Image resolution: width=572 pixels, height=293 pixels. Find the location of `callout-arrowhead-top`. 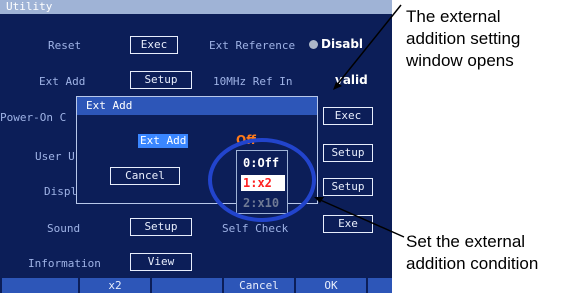

callout-arrowhead-top is located at coordinates (337, 86).